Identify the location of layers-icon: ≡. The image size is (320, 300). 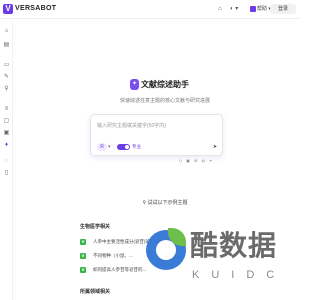
(6, 109).